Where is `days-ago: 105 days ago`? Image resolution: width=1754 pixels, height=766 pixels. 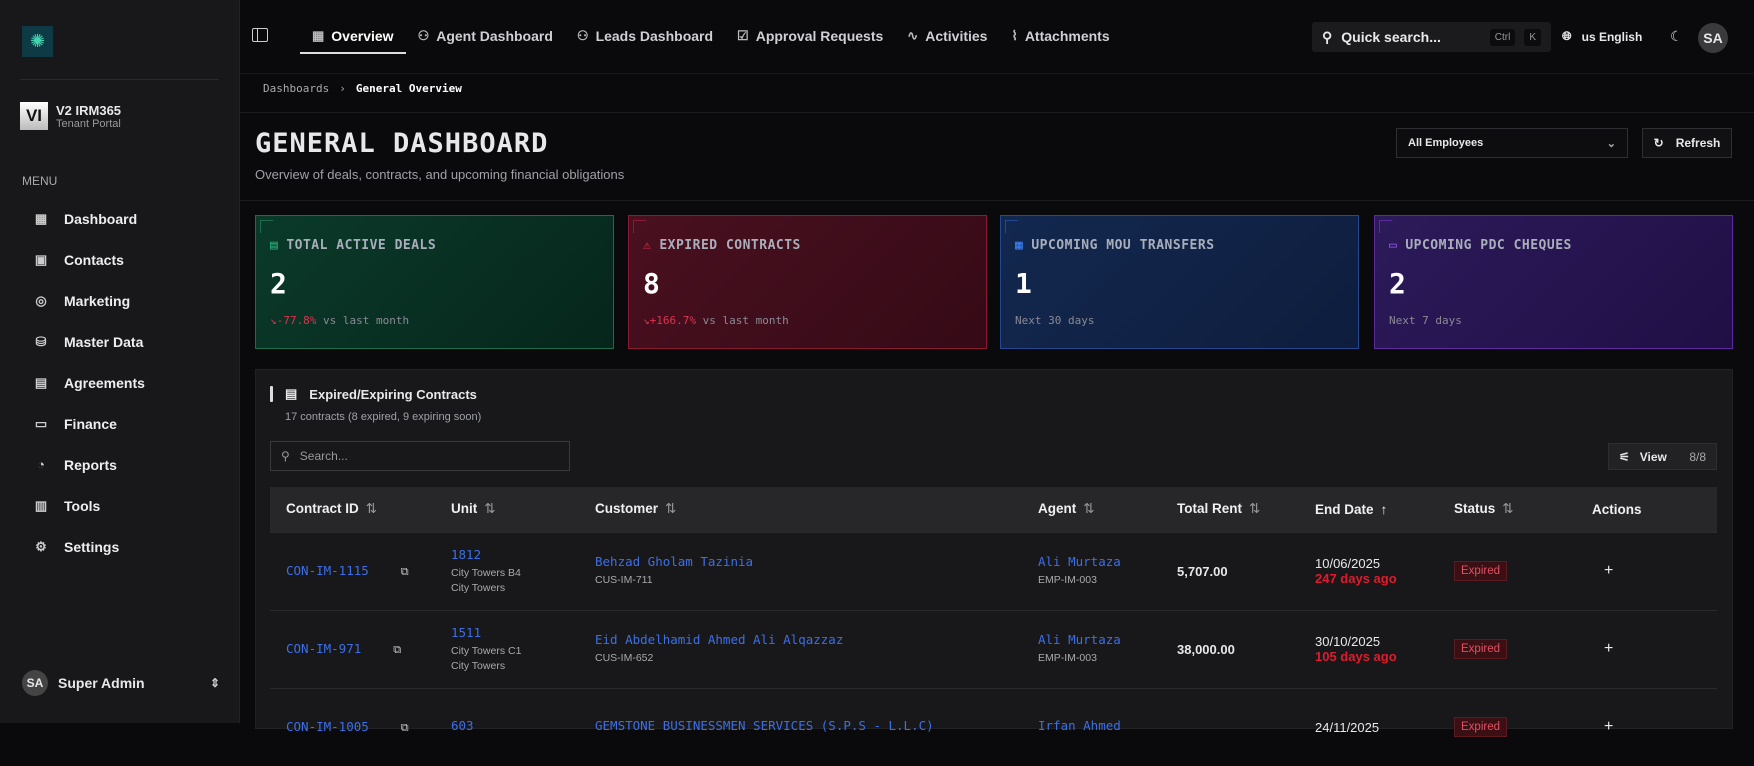 days-ago: 105 days ago is located at coordinates (1356, 656).